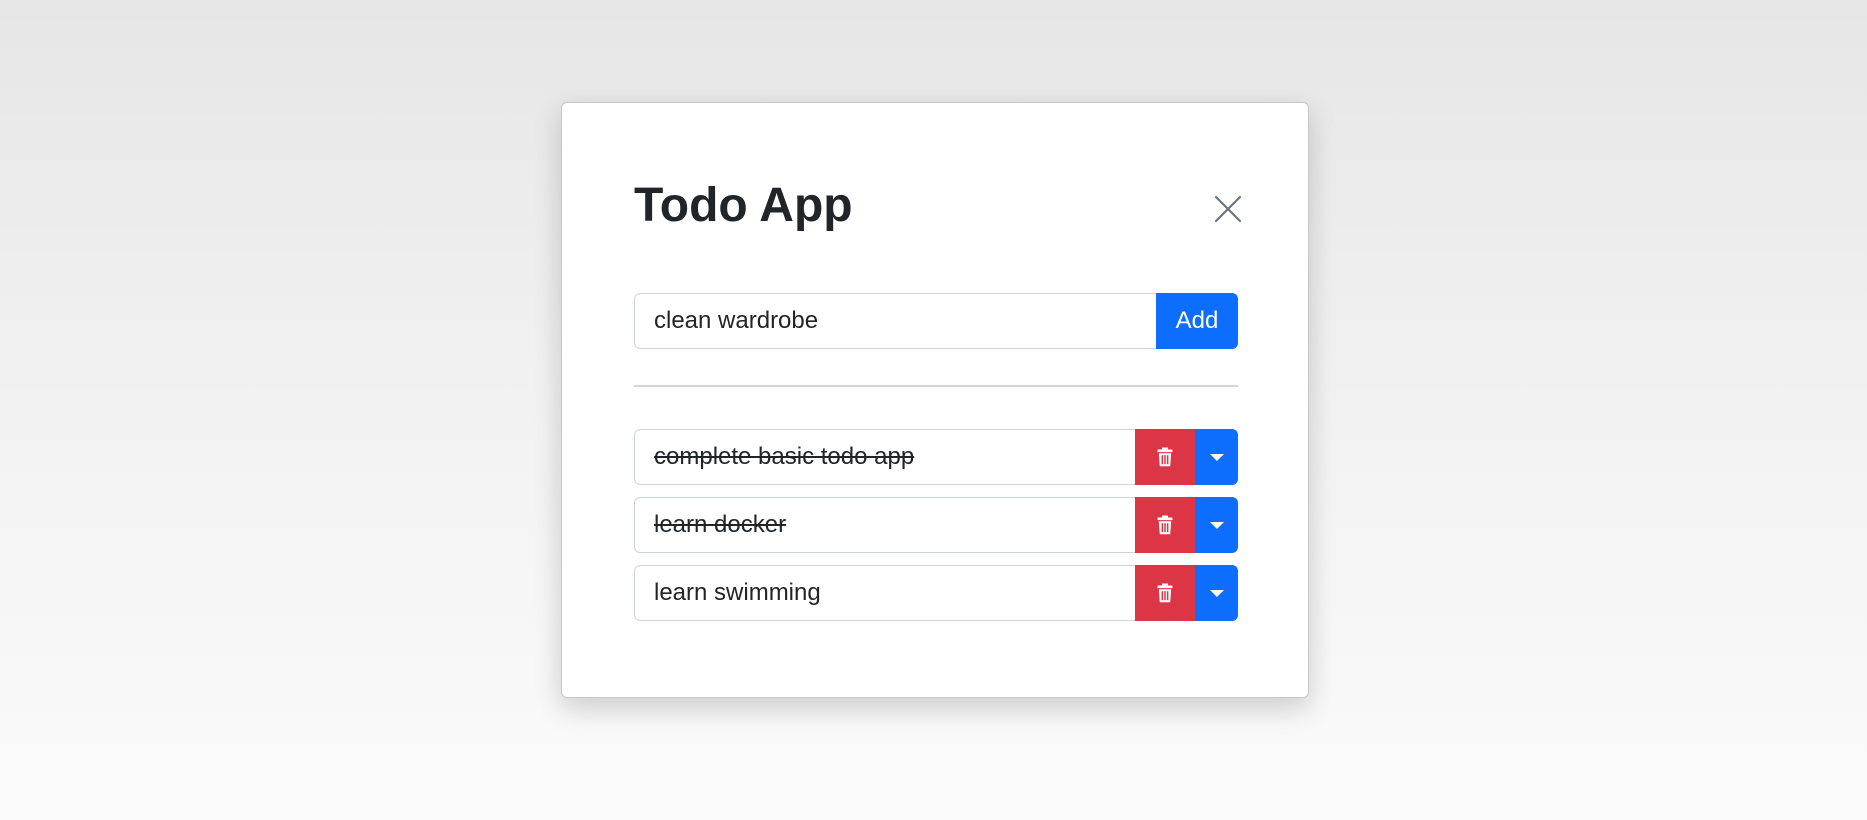 The image size is (1867, 820). What do you see at coordinates (1197, 321) in the screenshot?
I see `add-button: Add` at bounding box center [1197, 321].